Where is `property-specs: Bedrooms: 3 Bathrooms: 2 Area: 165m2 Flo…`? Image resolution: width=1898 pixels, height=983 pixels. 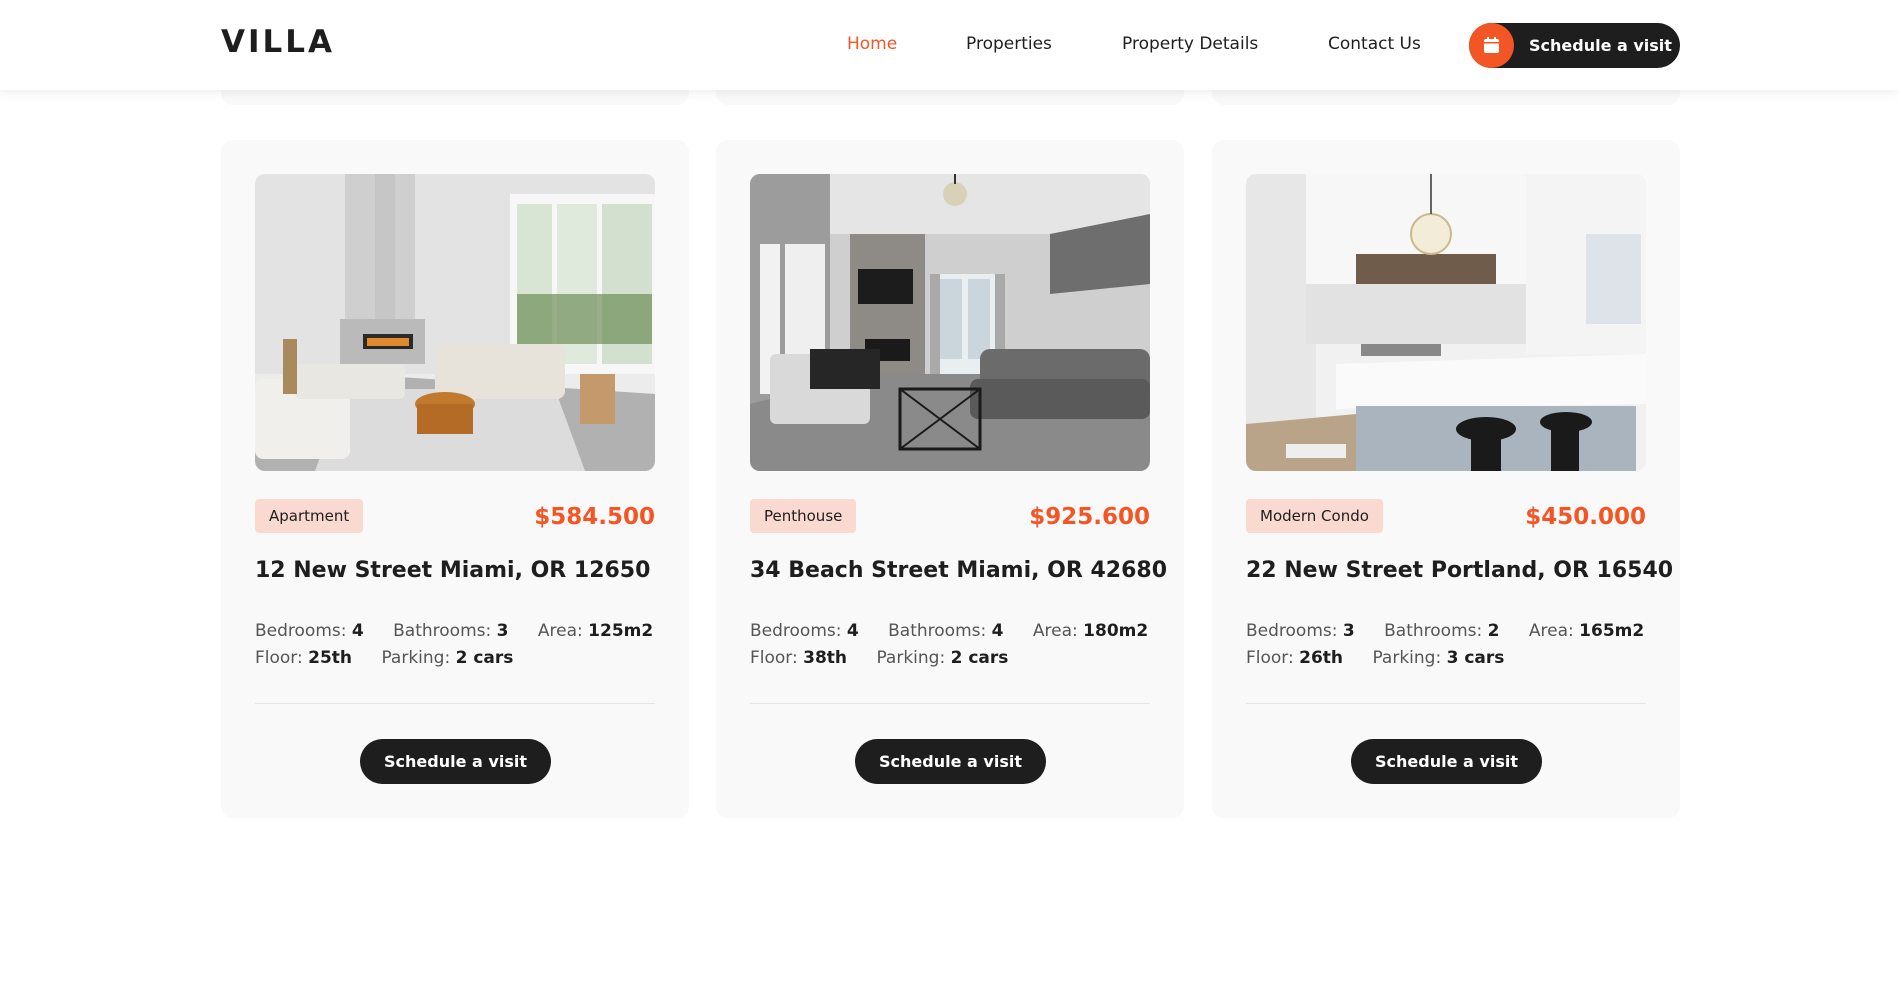 property-specs: Bedrooms: 3 Bathrooms: 2 Area: 165m2 Flo… is located at coordinates (1456, 645).